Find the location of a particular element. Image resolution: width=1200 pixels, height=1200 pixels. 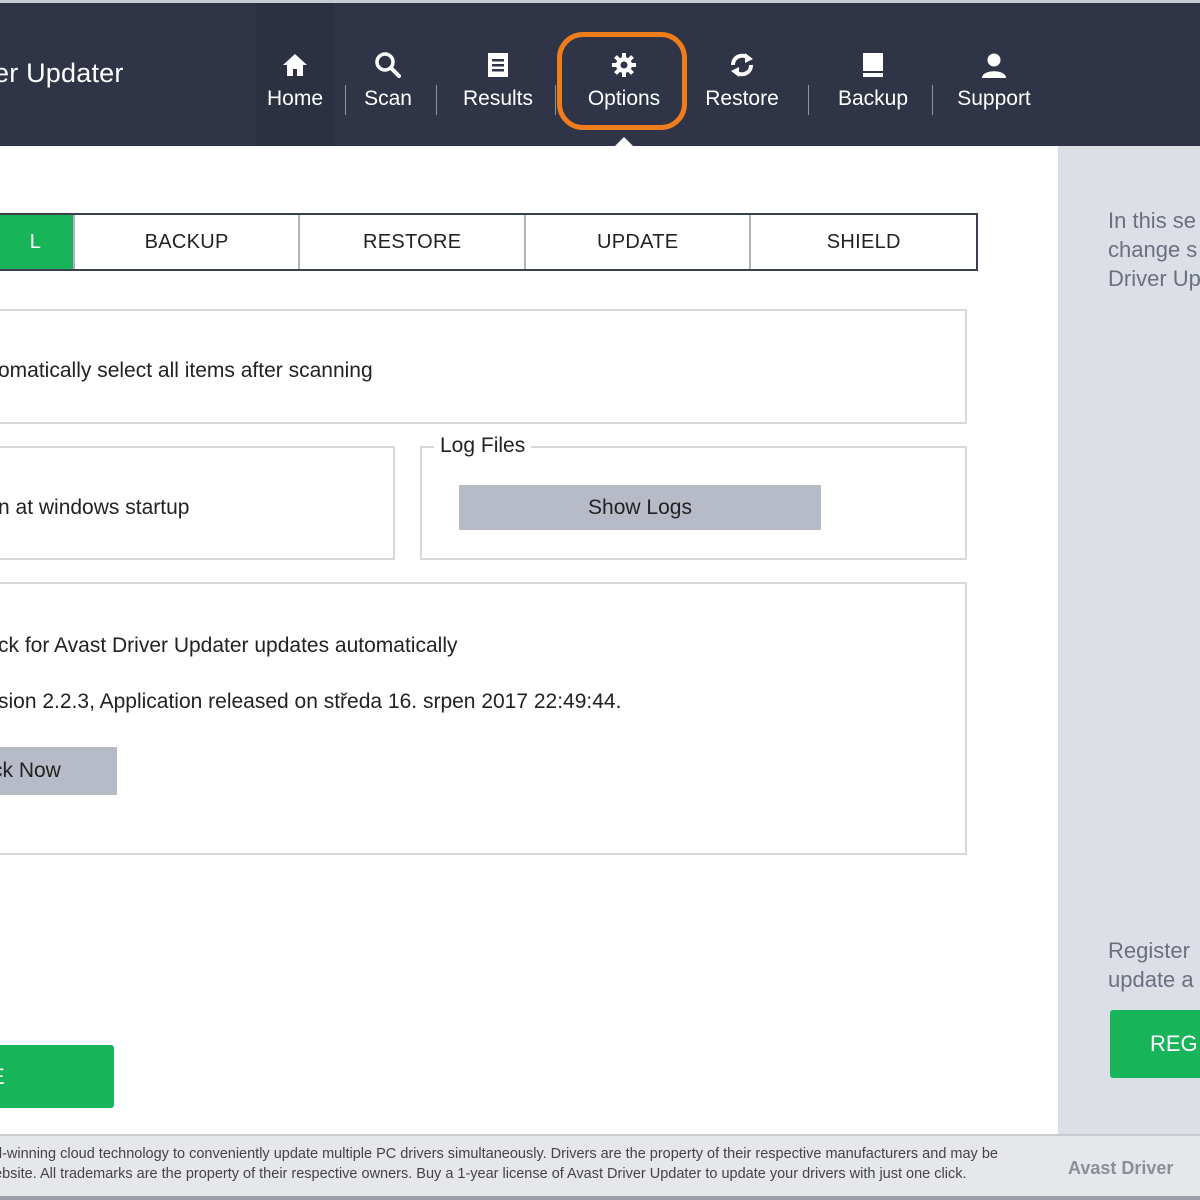

tab-general: L is located at coordinates (36, 242).